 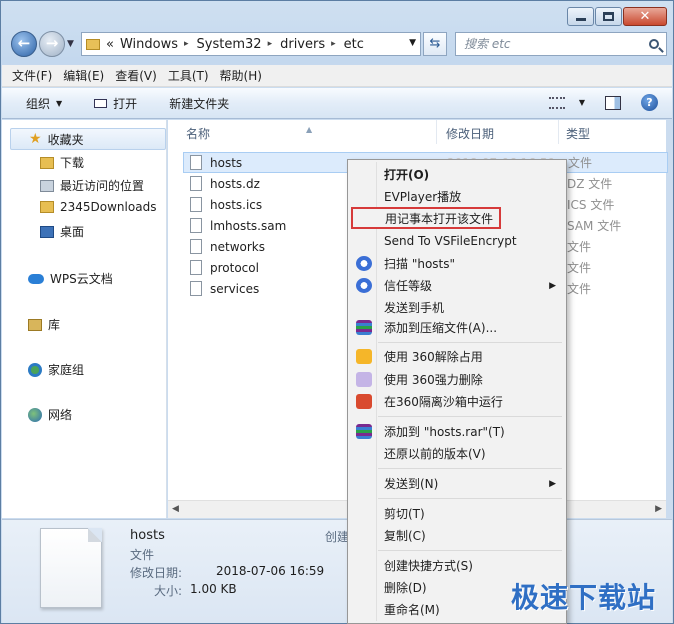 I want to click on sidebar-item-favorites: ★ 收藏夹, so click(x=88, y=139).